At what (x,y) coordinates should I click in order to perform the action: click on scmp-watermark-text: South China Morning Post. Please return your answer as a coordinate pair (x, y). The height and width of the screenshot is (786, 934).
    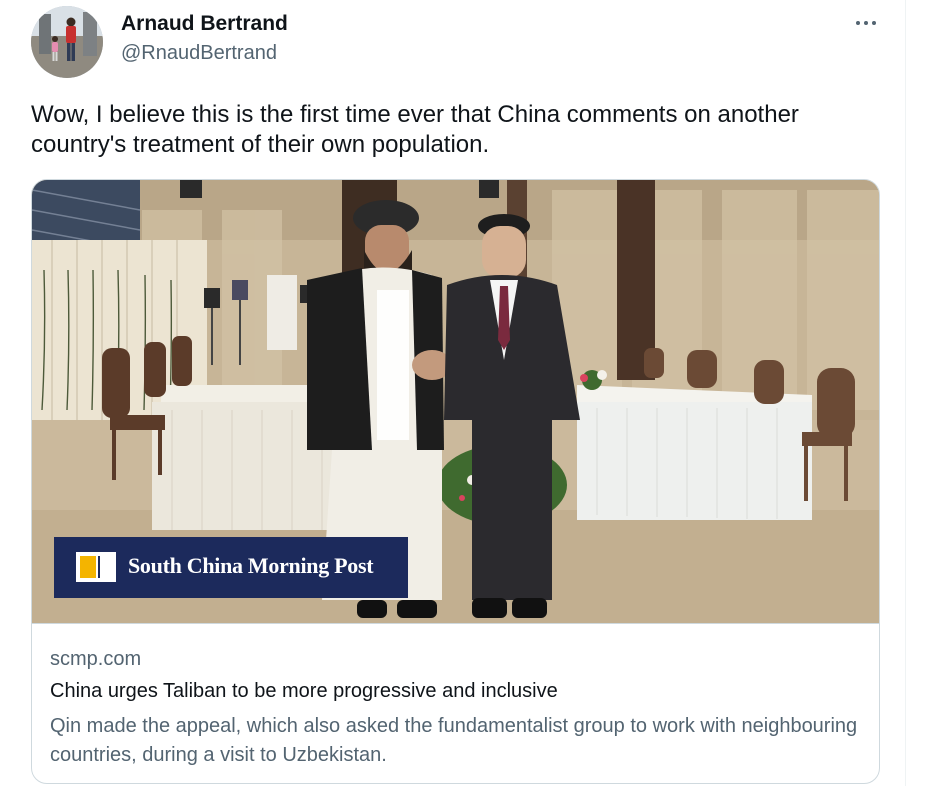
    Looking at the image, I should click on (251, 565).